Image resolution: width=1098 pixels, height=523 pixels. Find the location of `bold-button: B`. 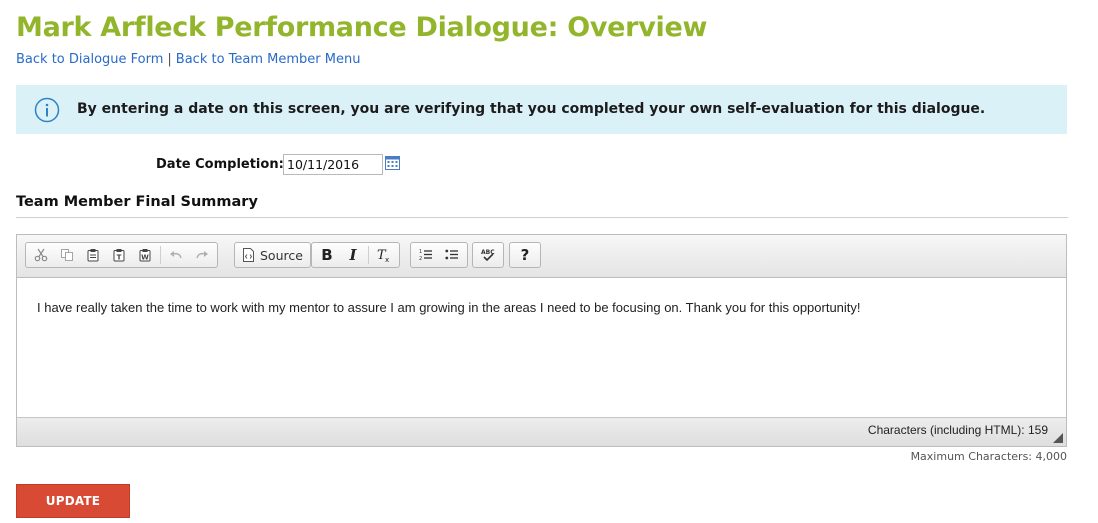

bold-button: B is located at coordinates (327, 255).